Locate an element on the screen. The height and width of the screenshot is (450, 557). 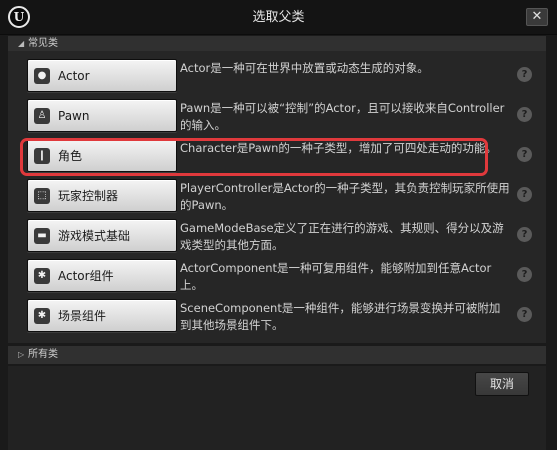
common-classes-header: ◢ 常见类 is located at coordinates (277, 43).